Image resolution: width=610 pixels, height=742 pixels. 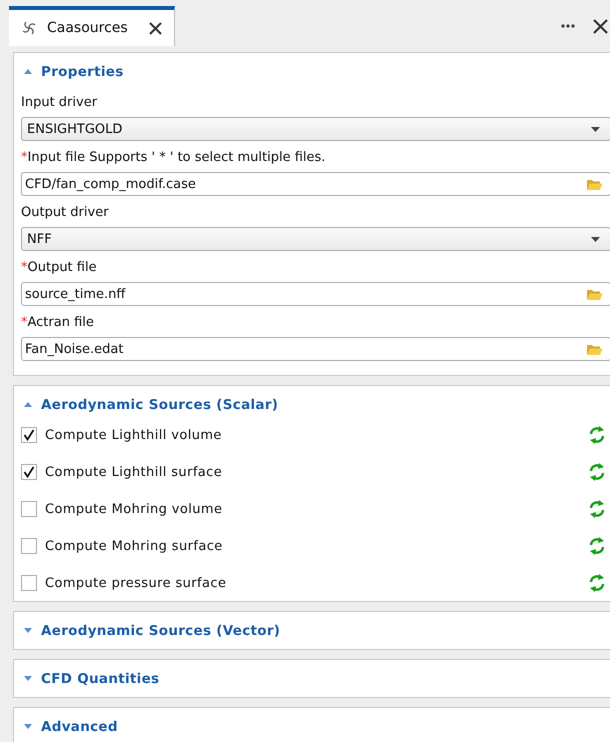 What do you see at coordinates (315, 184) in the screenshot?
I see `file-path-field: CFD/fan_comp_modif.case` at bounding box center [315, 184].